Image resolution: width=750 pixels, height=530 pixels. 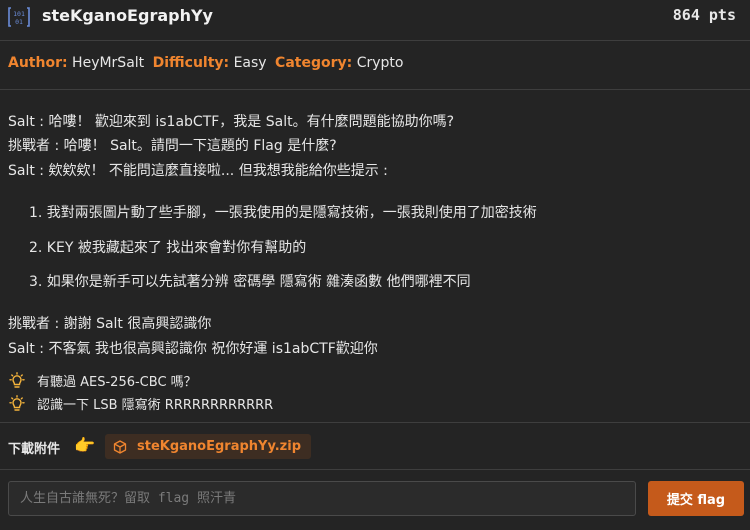 What do you see at coordinates (375, 18) in the screenshot?
I see `challenge-header: 101 01 steKganoEgraphYy 864 pts` at bounding box center [375, 18].